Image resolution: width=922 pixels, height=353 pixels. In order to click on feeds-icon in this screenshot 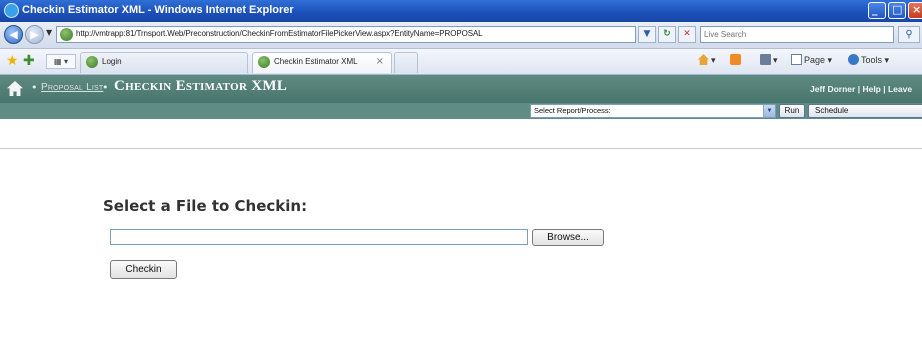, I will do `click(735, 59)`.